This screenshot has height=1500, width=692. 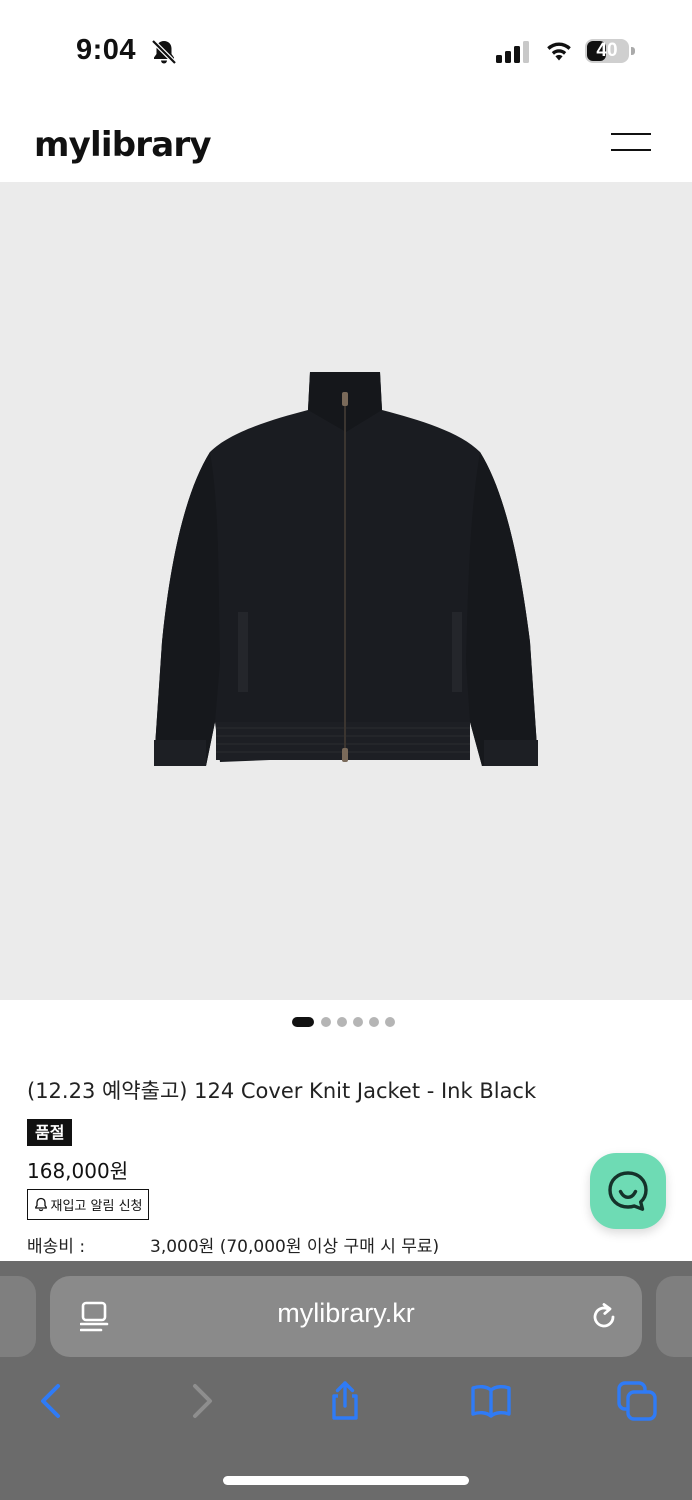 What do you see at coordinates (512, 52) in the screenshot?
I see `cellular-signal-icon` at bounding box center [512, 52].